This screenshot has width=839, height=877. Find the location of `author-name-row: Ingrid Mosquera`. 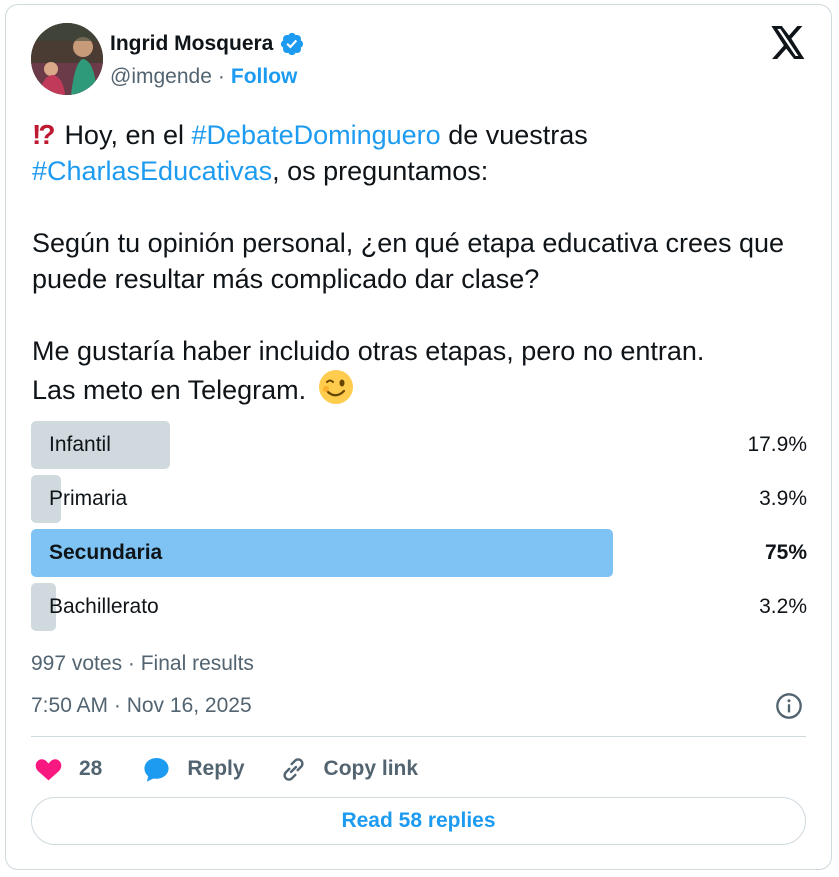

author-name-row: Ingrid Mosquera is located at coordinates (207, 44).